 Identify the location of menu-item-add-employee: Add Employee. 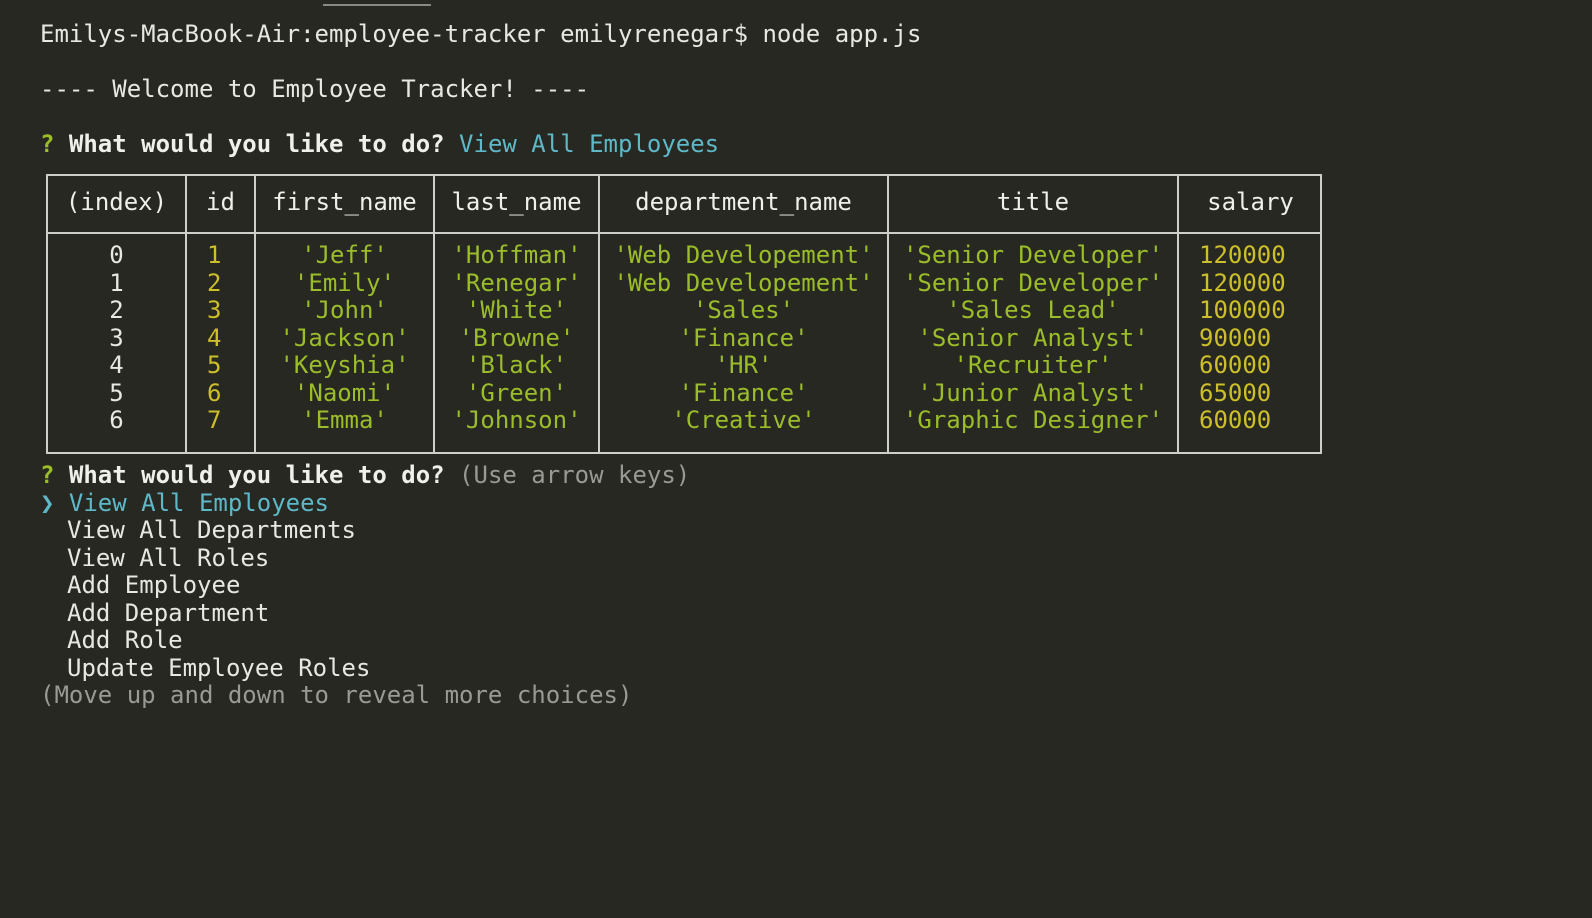
(153, 585).